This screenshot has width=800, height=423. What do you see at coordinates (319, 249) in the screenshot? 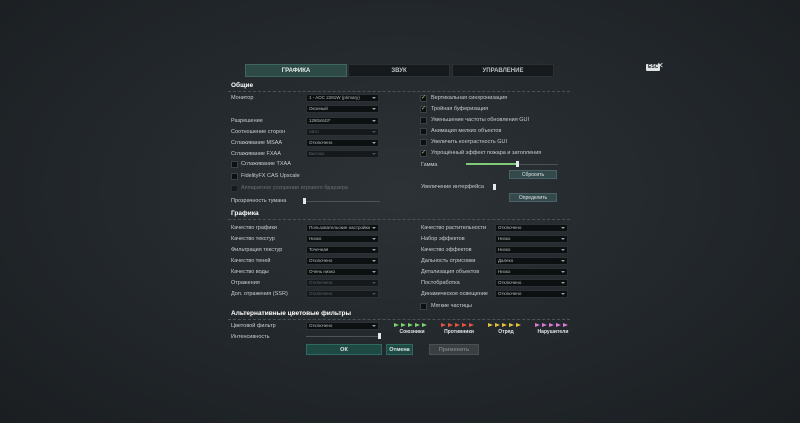
I see `graphics-setting-value: Точечная` at bounding box center [319, 249].